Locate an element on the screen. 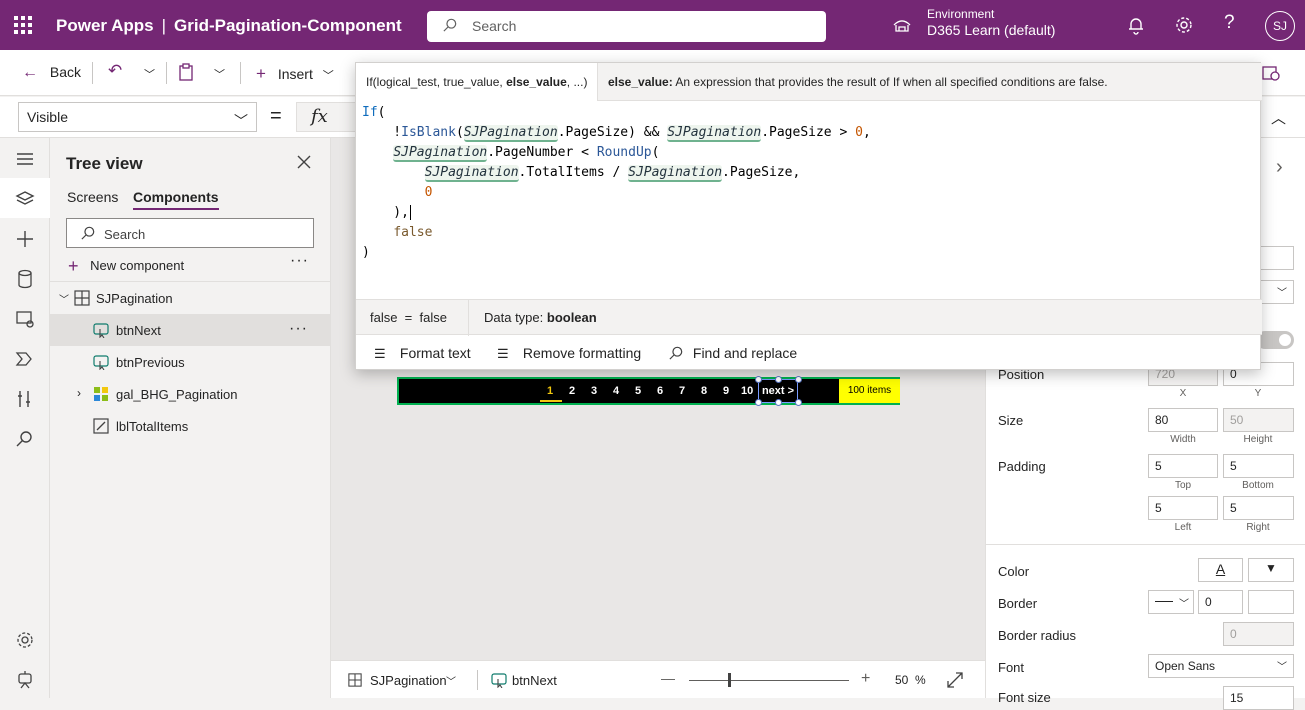  data-type: Data type: boolean is located at coordinates (540, 317).